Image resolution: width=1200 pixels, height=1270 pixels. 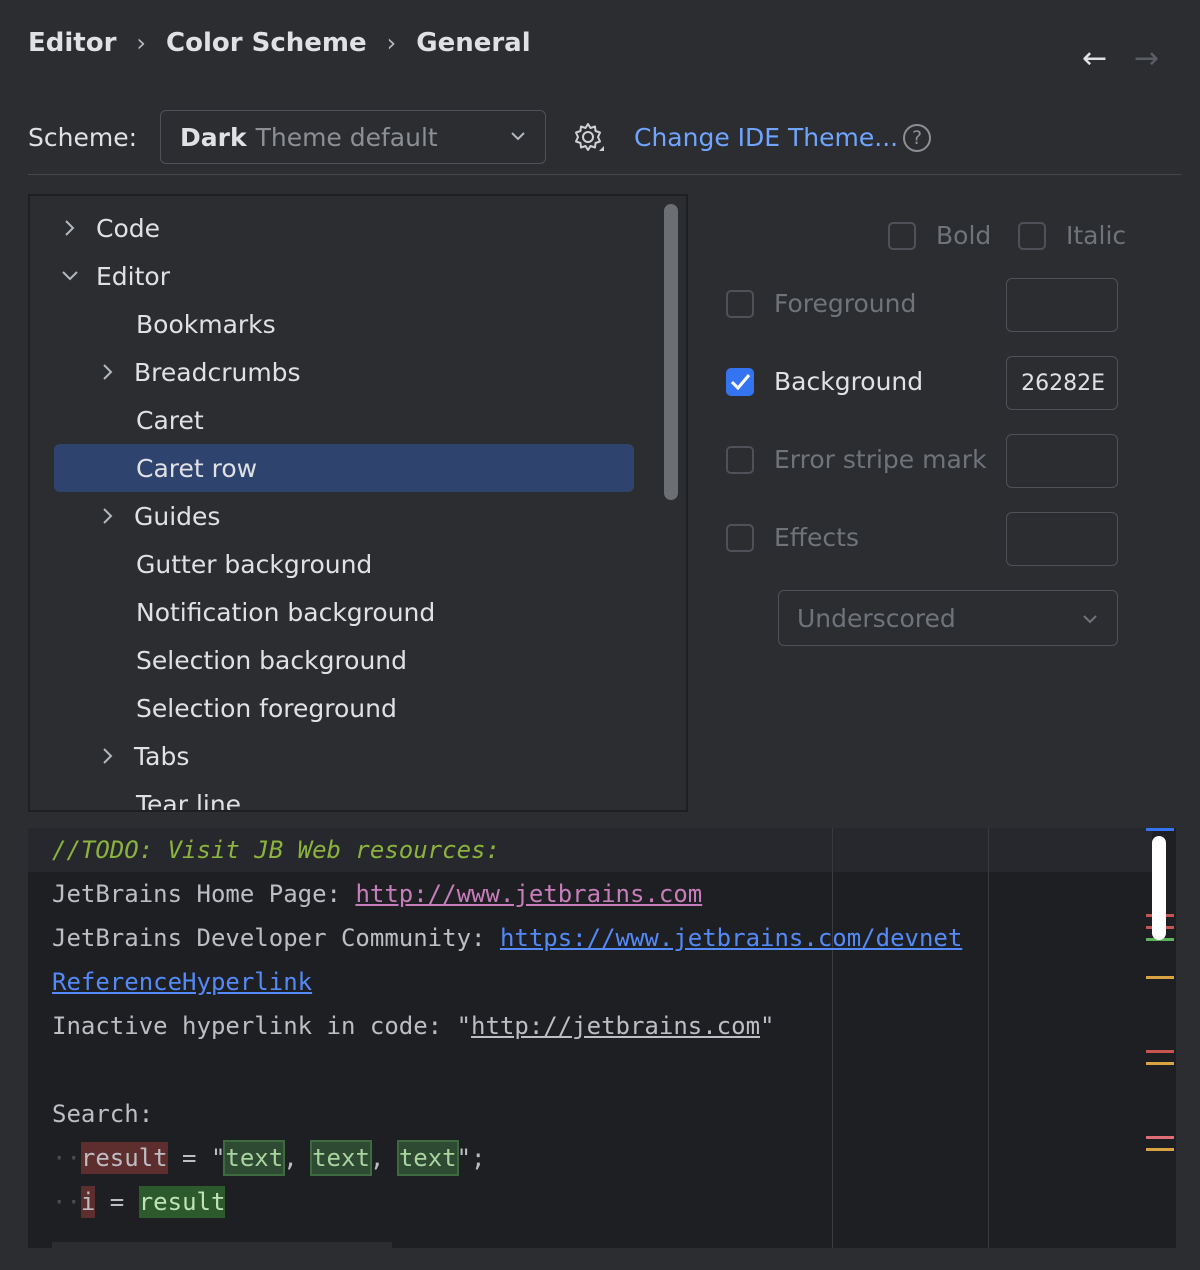 I want to click on tree-item-label: Tabs, so click(x=161, y=756).